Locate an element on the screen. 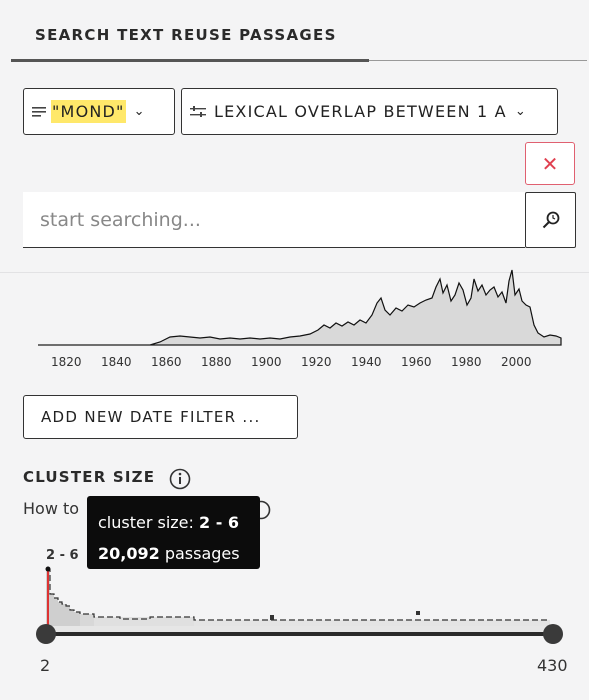 The width and height of the screenshot is (589, 700). histogram-tooltip: cluster size: 2 - 6 20,092 passages is located at coordinates (173, 532).